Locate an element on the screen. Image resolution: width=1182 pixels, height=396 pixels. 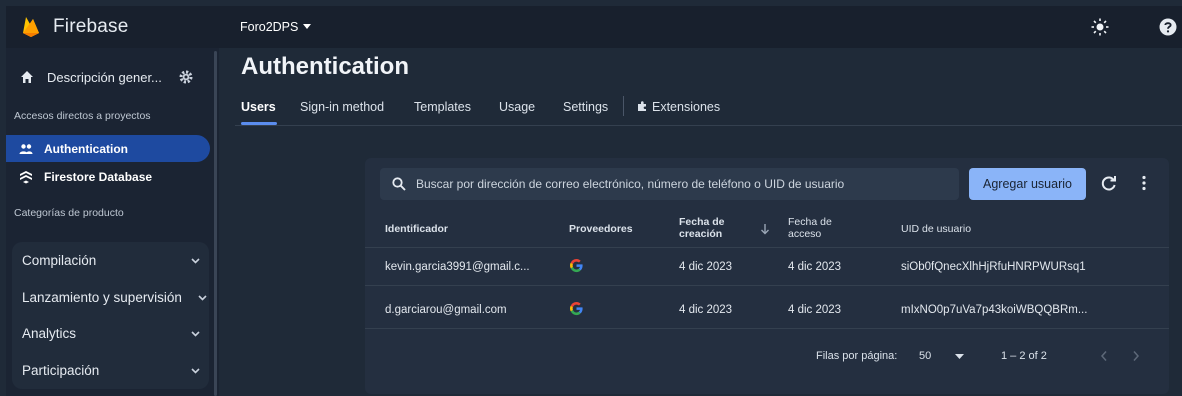
people-icon is located at coordinates (26, 148).